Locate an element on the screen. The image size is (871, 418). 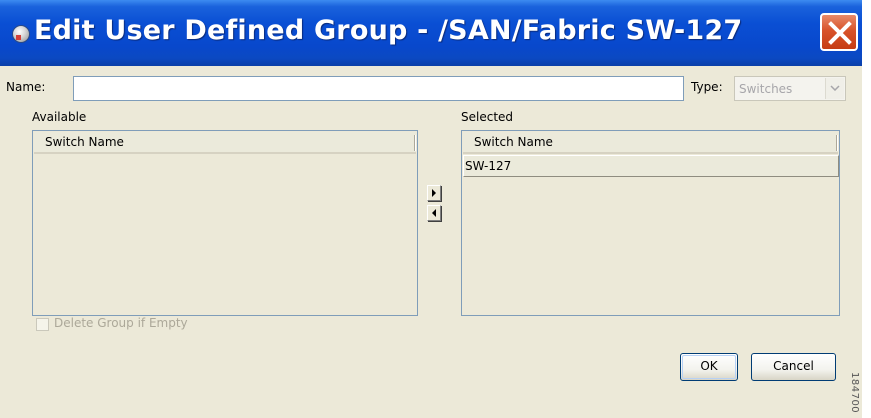
close-icon is located at coordinates (840, 33).